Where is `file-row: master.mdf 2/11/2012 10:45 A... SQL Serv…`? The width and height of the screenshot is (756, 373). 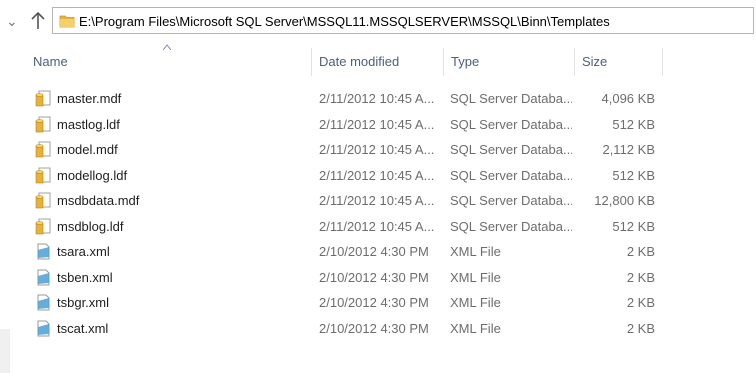
file-row: master.mdf 2/11/2012 10:45 A... SQL Serv… is located at coordinates (378, 98).